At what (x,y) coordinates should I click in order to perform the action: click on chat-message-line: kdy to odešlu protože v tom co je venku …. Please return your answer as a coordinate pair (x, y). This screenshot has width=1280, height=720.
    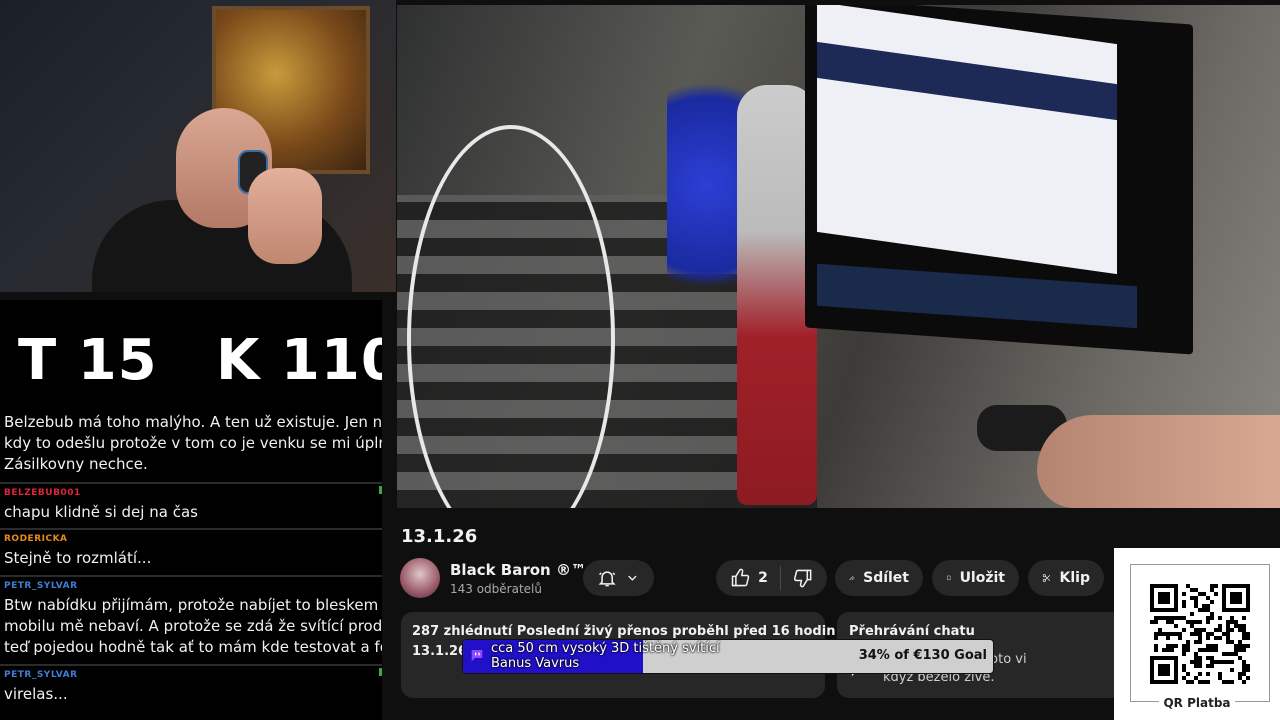
    Looking at the image, I should click on (193, 443).